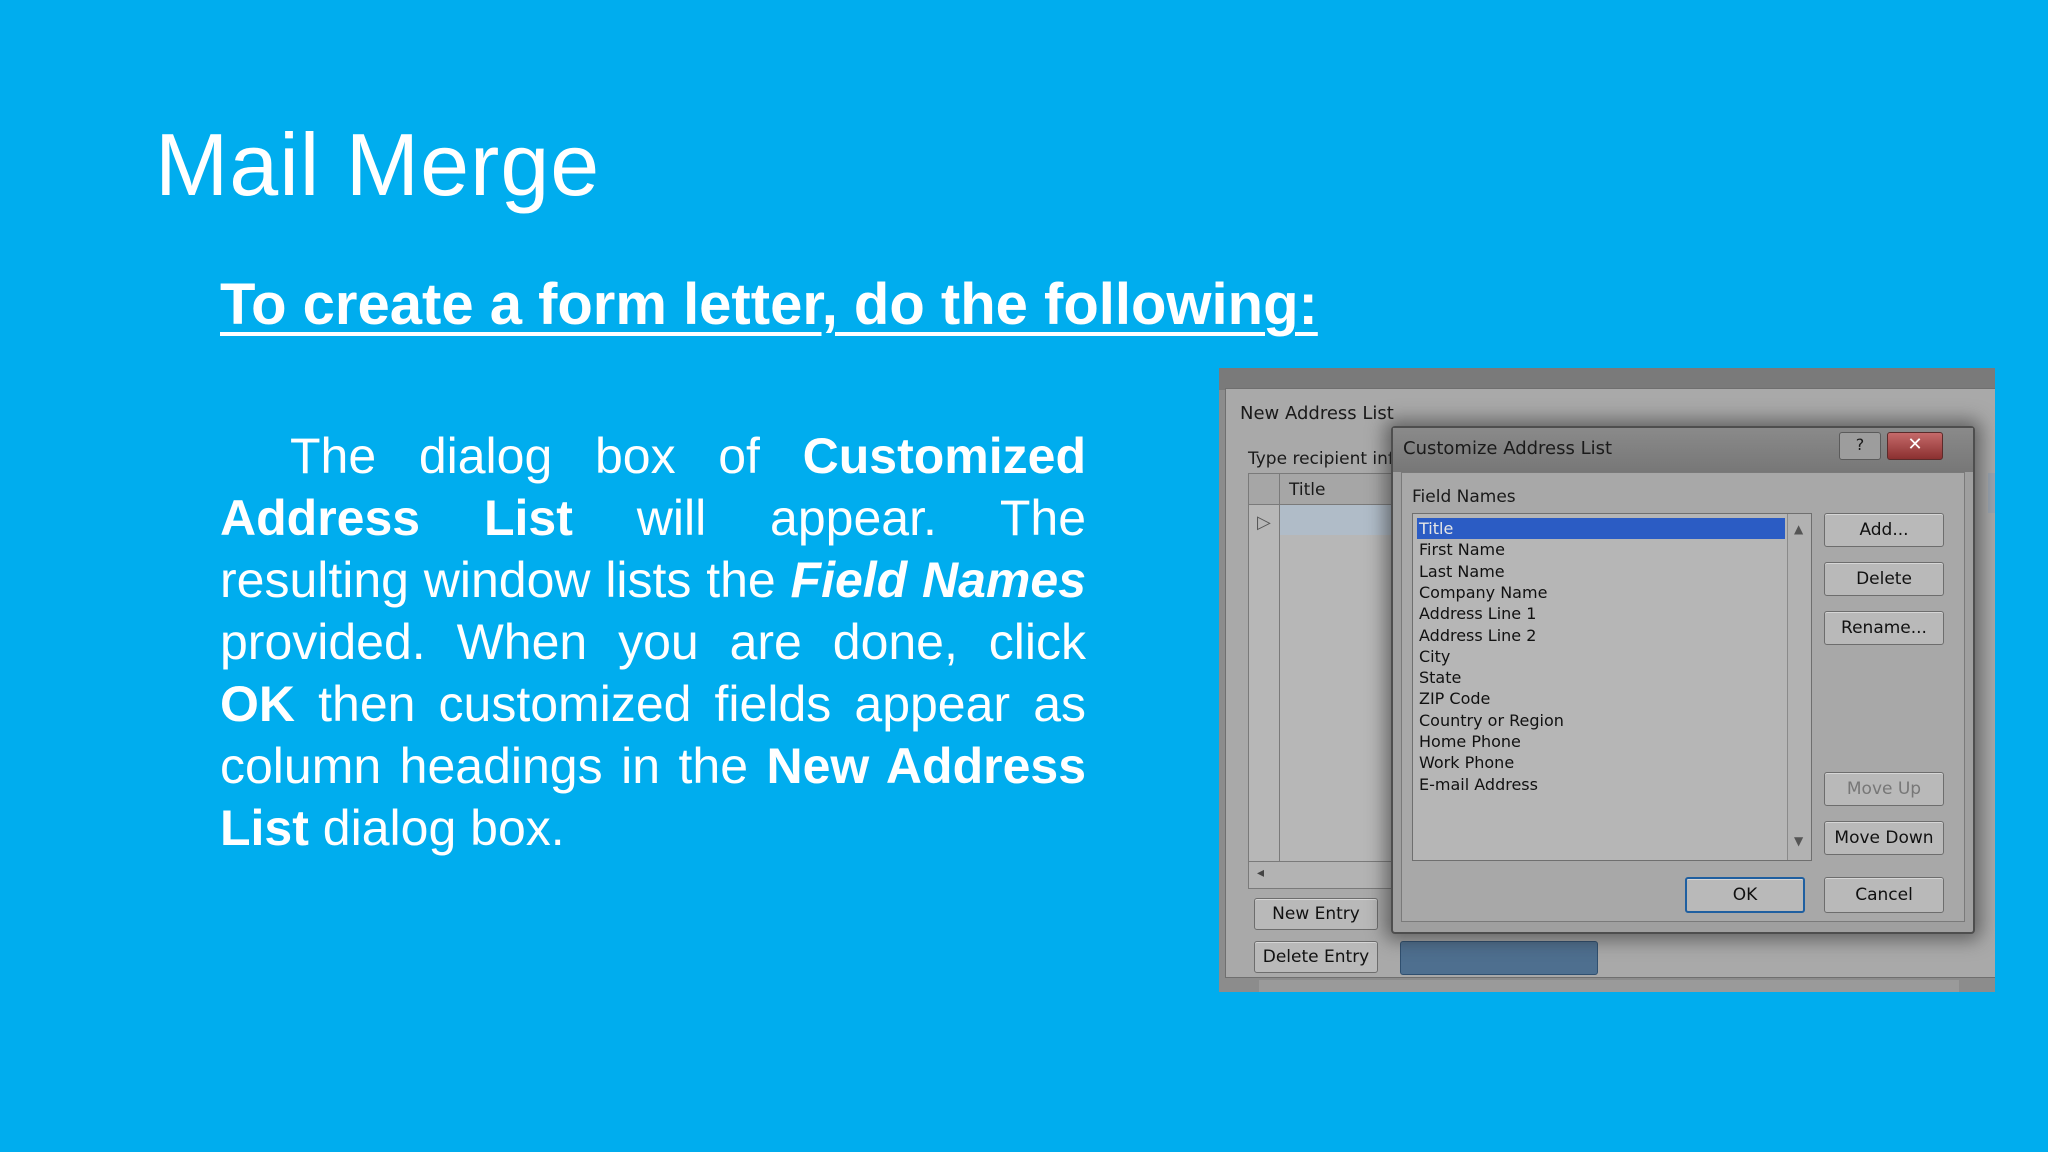 The height and width of the screenshot is (1152, 2048). Describe the element at coordinates (1991, 493) in the screenshot. I see `grid-right-edge` at that location.